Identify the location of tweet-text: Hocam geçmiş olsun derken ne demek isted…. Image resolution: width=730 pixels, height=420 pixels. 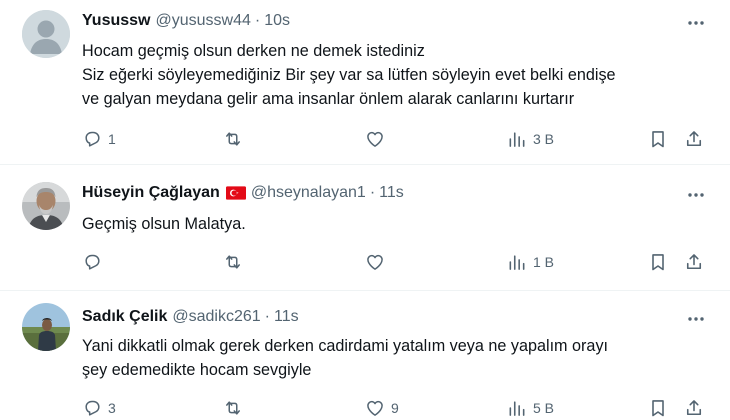
(397, 75).